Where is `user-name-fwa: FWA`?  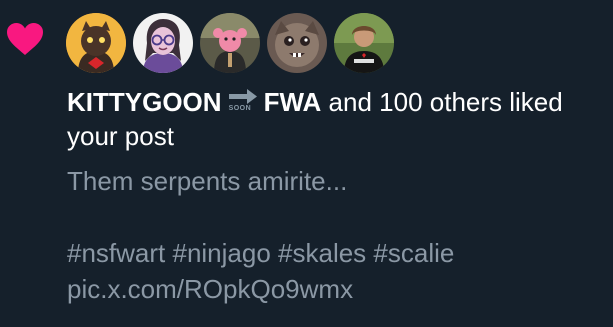 user-name-fwa: FWA is located at coordinates (293, 102).